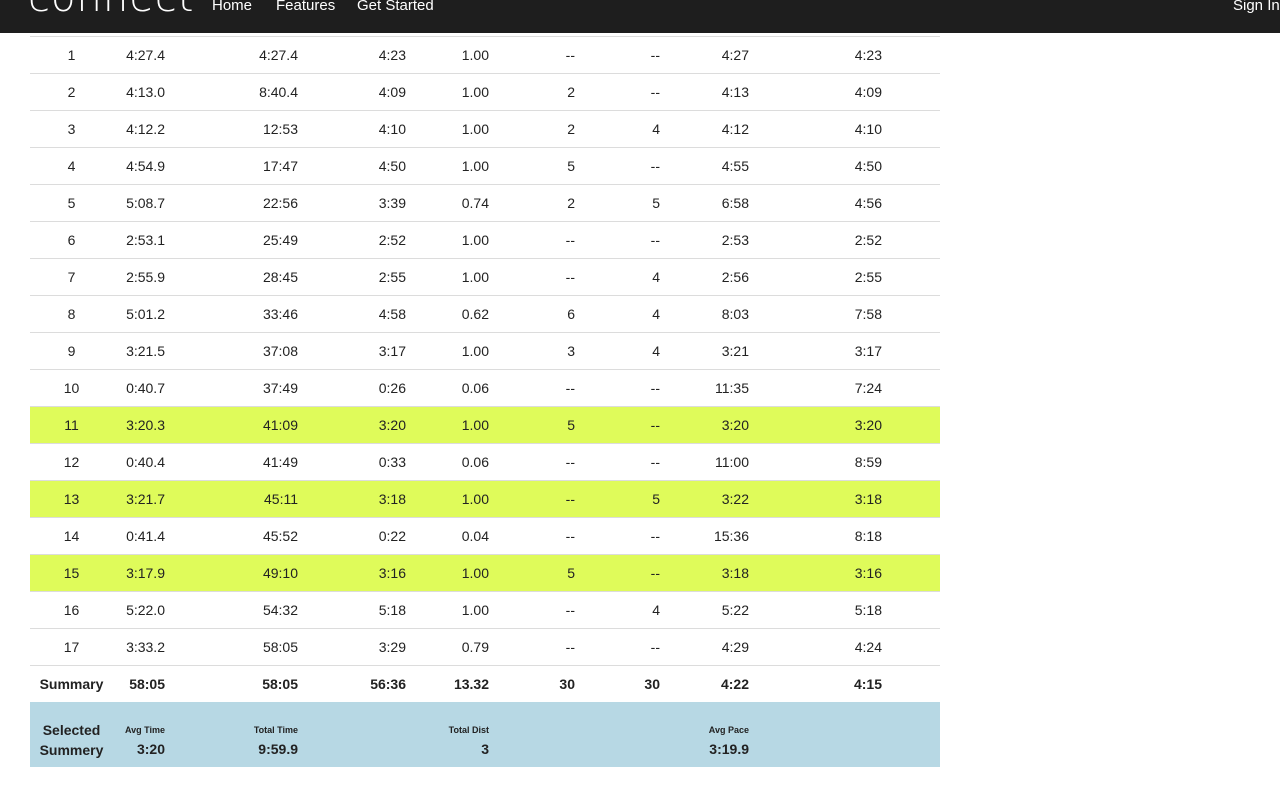  Describe the element at coordinates (447, 536) in the screenshot. I see `lap-cell-distance: 0.04` at that location.